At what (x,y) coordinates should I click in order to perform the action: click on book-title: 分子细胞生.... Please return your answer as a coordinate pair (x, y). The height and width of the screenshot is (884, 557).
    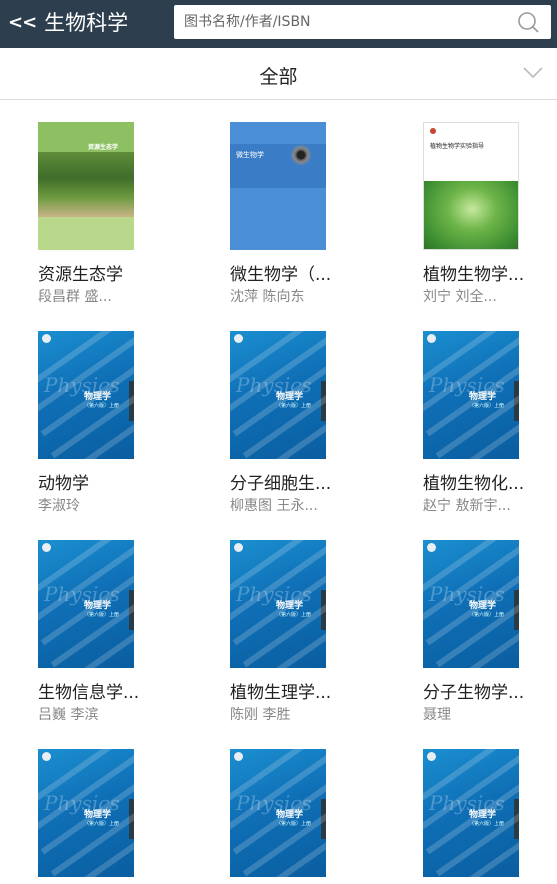
    Looking at the image, I should click on (305, 481).